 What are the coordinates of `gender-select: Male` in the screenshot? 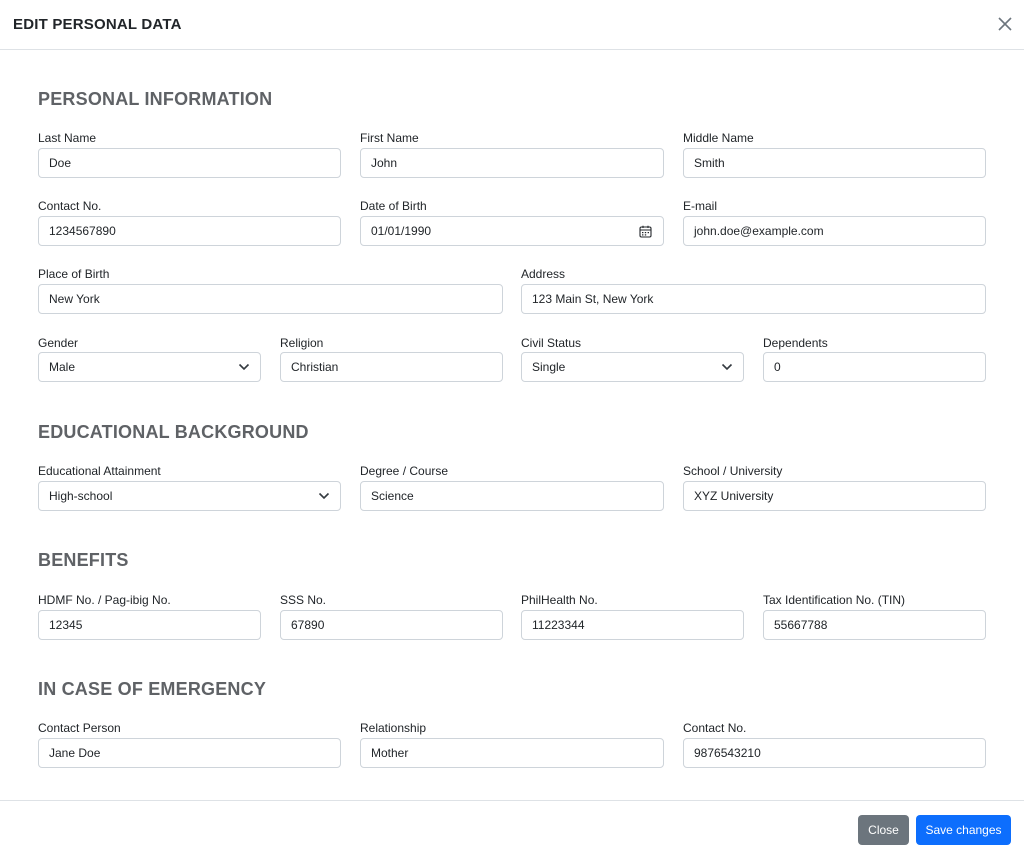 It's located at (149, 367).